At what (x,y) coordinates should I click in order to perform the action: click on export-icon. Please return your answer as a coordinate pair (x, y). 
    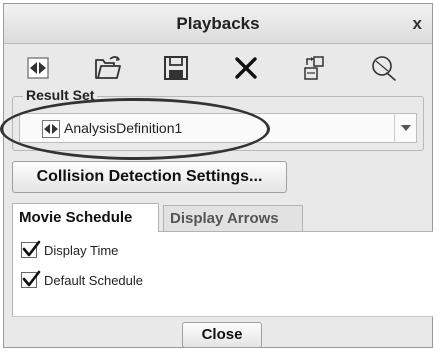
    Looking at the image, I should click on (314, 68).